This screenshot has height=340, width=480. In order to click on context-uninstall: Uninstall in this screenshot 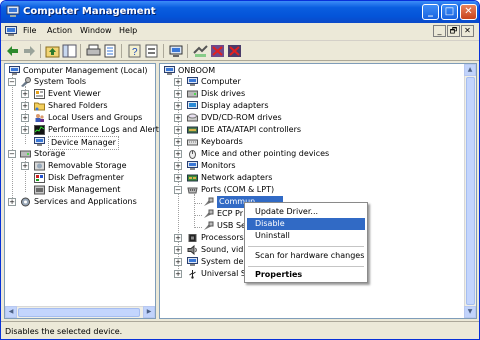, I will do `click(306, 236)`.